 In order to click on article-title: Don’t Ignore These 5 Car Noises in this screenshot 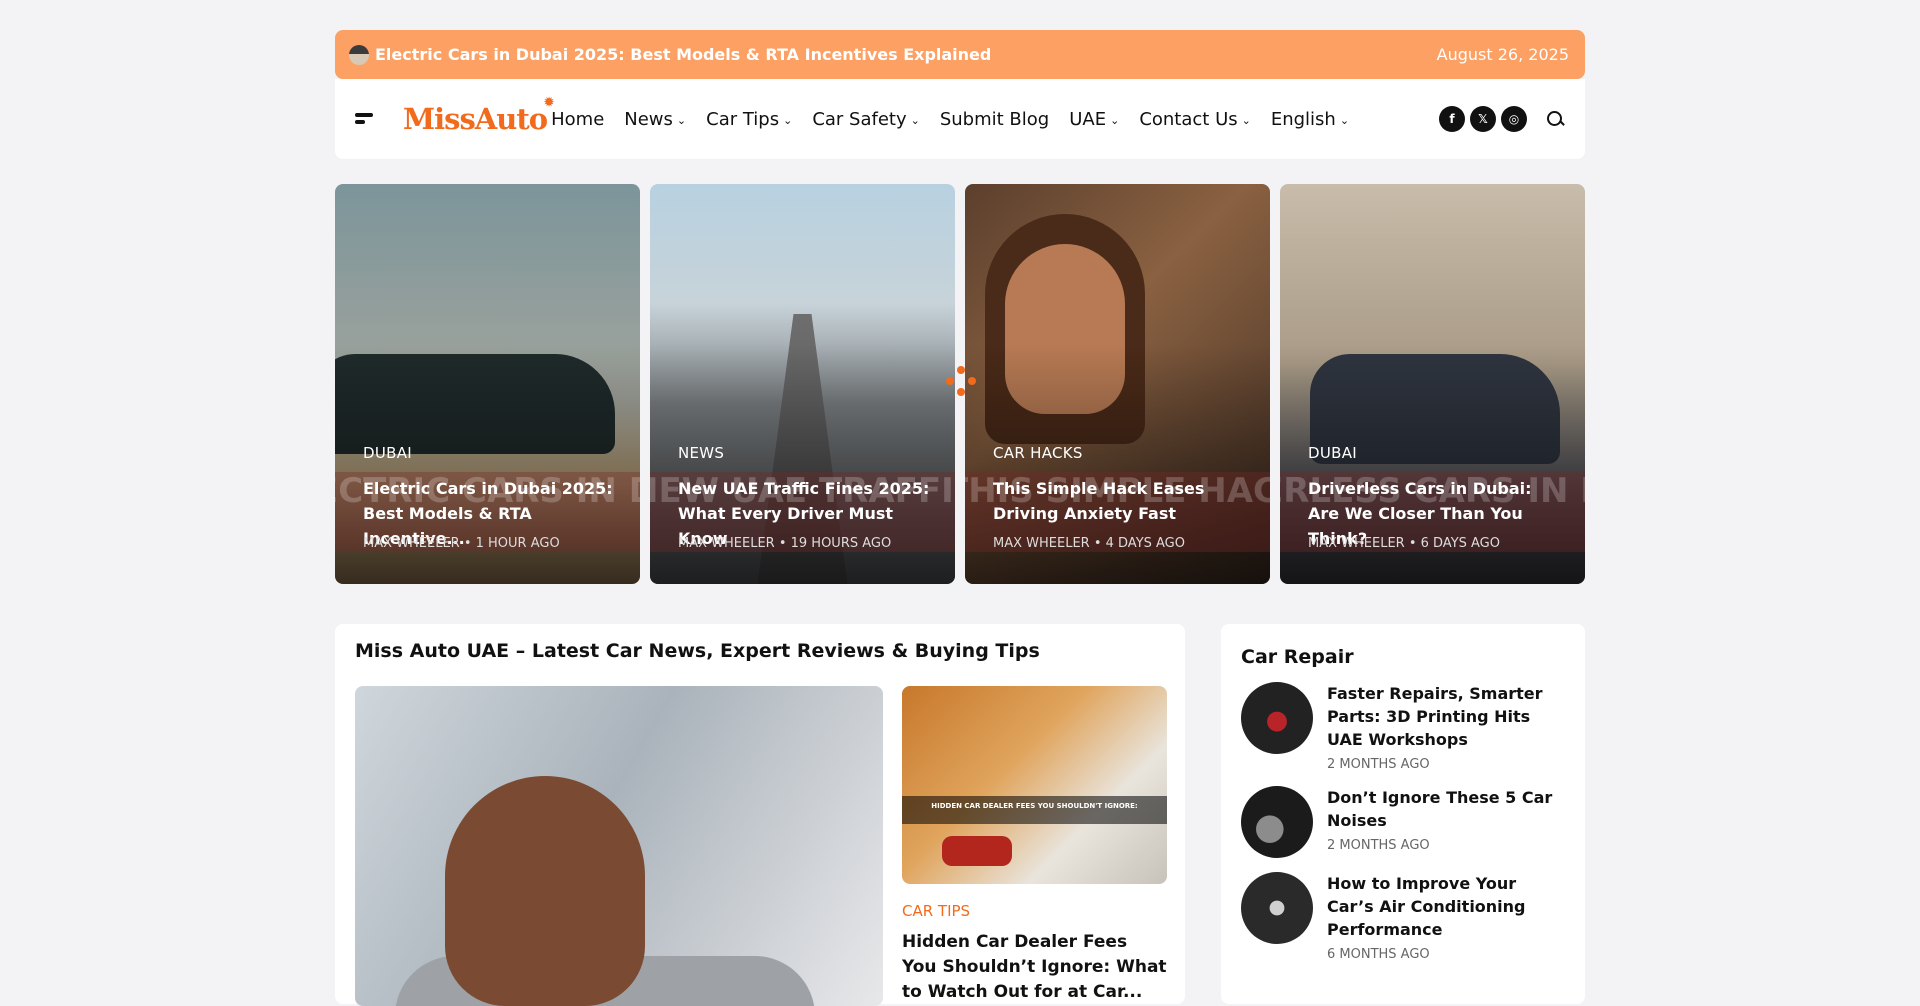, I will do `click(1446, 809)`.